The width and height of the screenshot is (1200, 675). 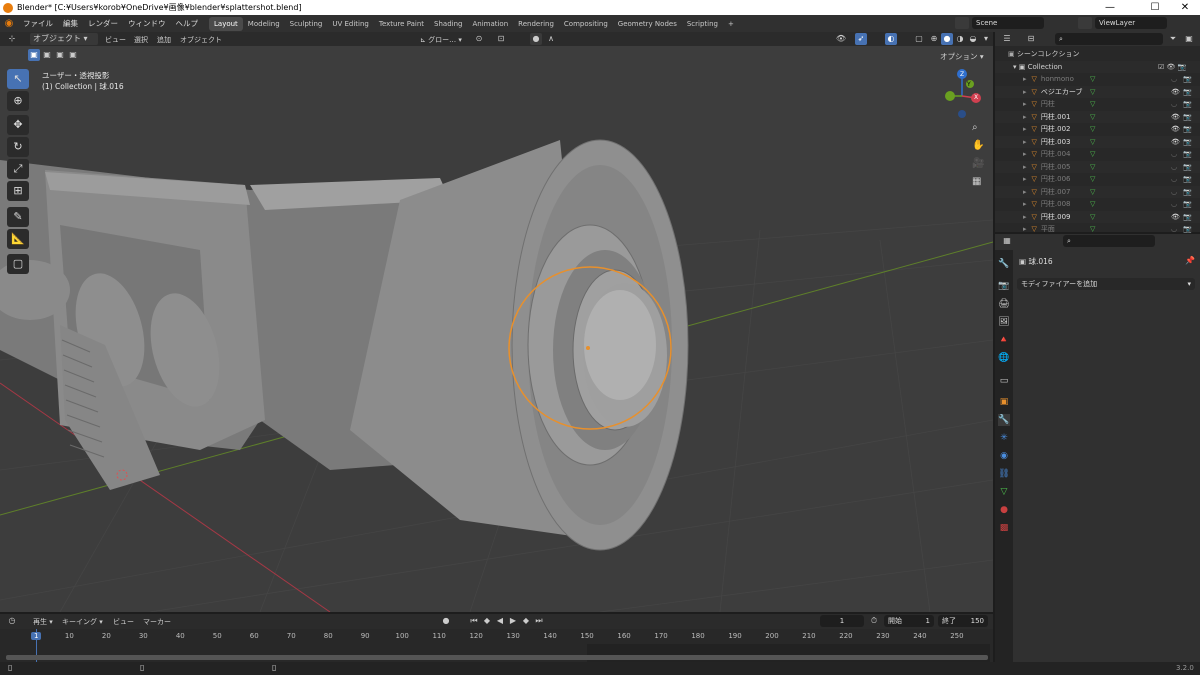 What do you see at coordinates (446, 621) in the screenshot?
I see `record-icon: ●` at bounding box center [446, 621].